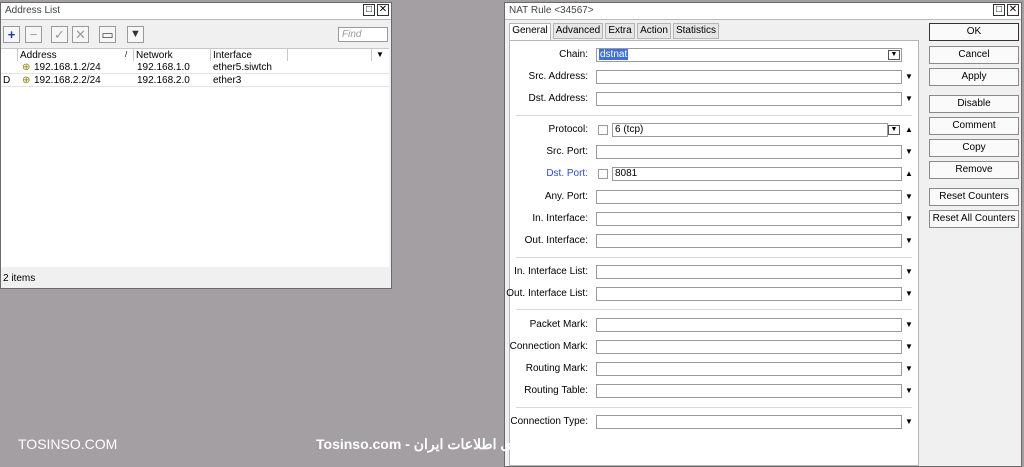 Image resolution: width=1024 pixels, height=467 pixels. What do you see at coordinates (549, 421) in the screenshot?
I see `connection-type-label: Connection Type:` at bounding box center [549, 421].